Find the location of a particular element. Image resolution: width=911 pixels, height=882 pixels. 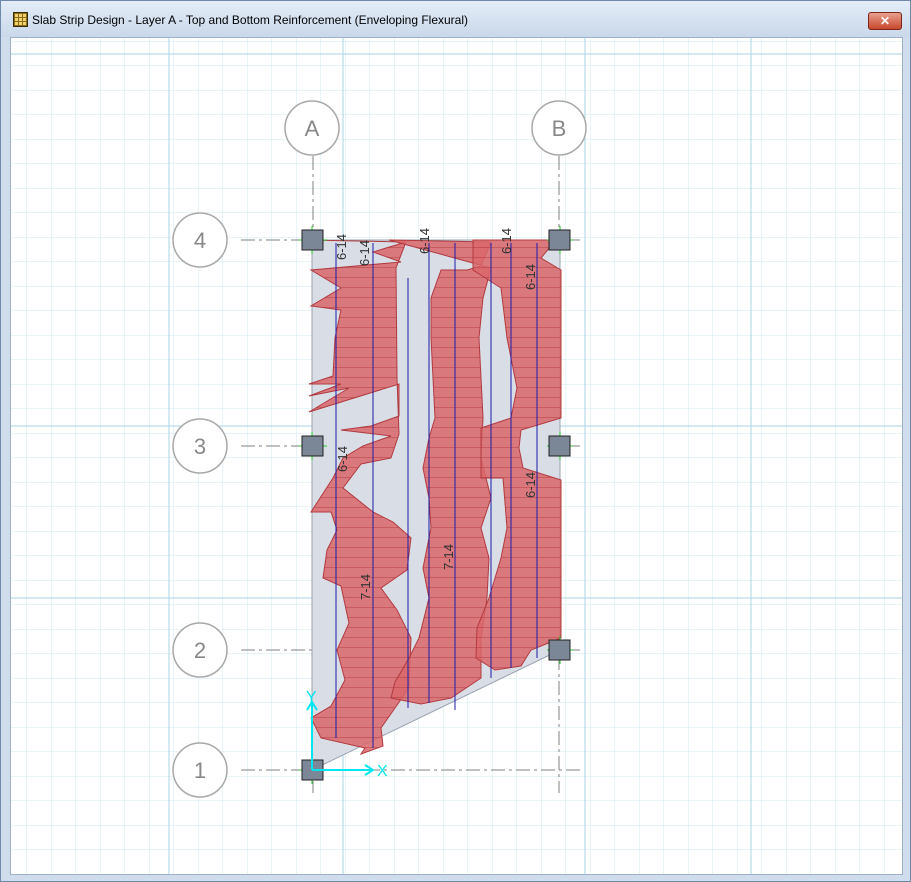

svg-text: 1 is located at coordinates (200, 770).